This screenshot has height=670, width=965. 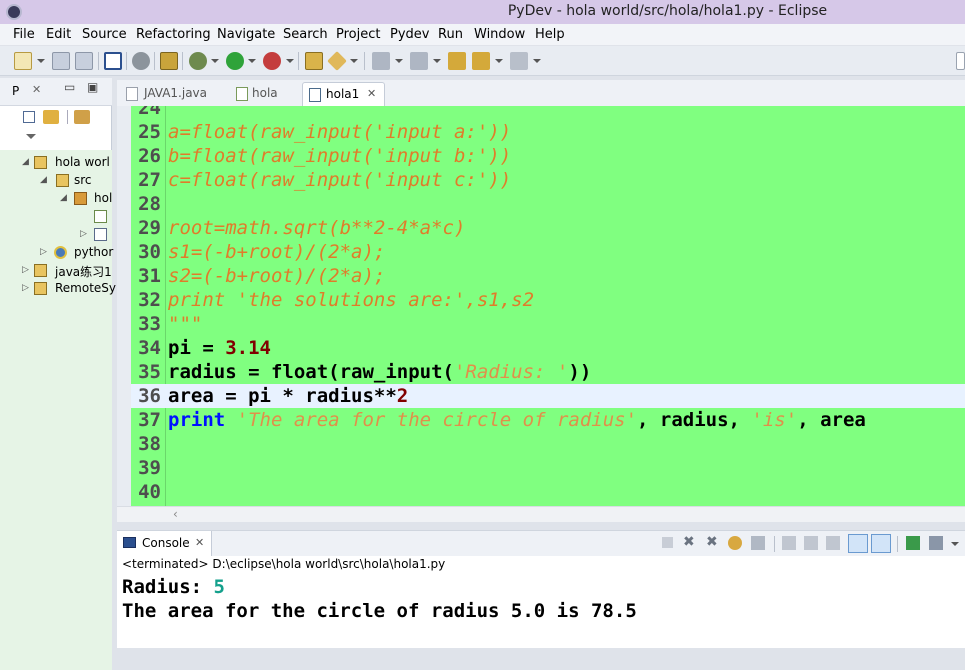 What do you see at coordinates (199, 542) in the screenshot?
I see `close-console-icon: ✕` at bounding box center [199, 542].